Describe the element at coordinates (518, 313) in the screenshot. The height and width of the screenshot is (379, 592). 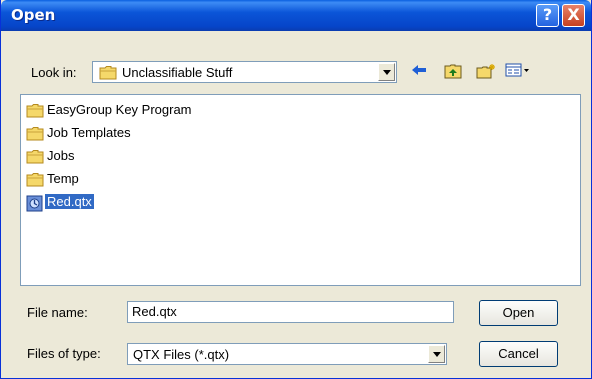
I see `open-button: Open` at that location.